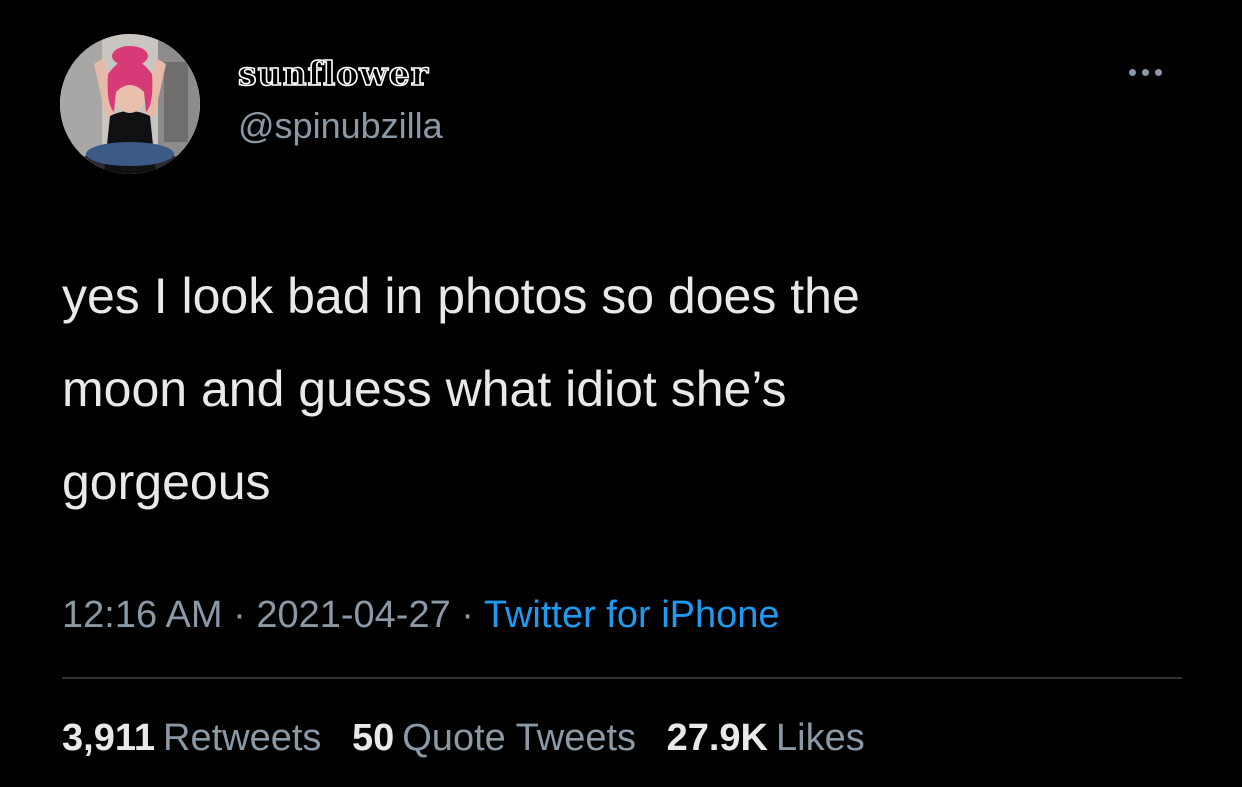 Image resolution: width=1242 pixels, height=787 pixels. What do you see at coordinates (519, 738) in the screenshot?
I see `quote-tweets-label: Quote Tweets` at bounding box center [519, 738].